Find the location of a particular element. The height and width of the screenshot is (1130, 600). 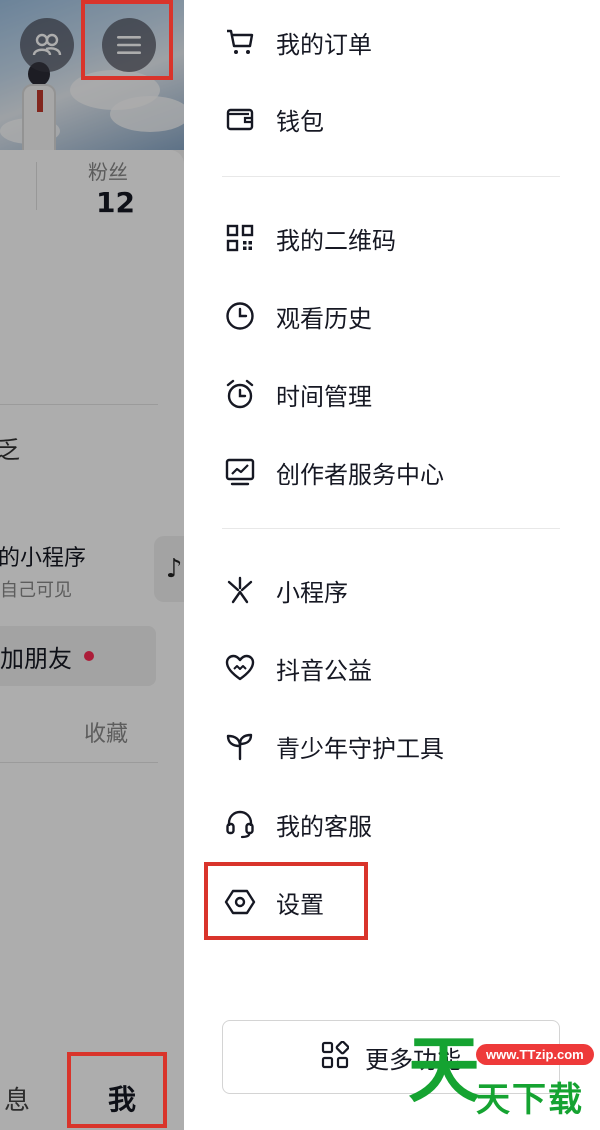

menu-item-creator-center: 创作者服务中心 is located at coordinates (333, 472).